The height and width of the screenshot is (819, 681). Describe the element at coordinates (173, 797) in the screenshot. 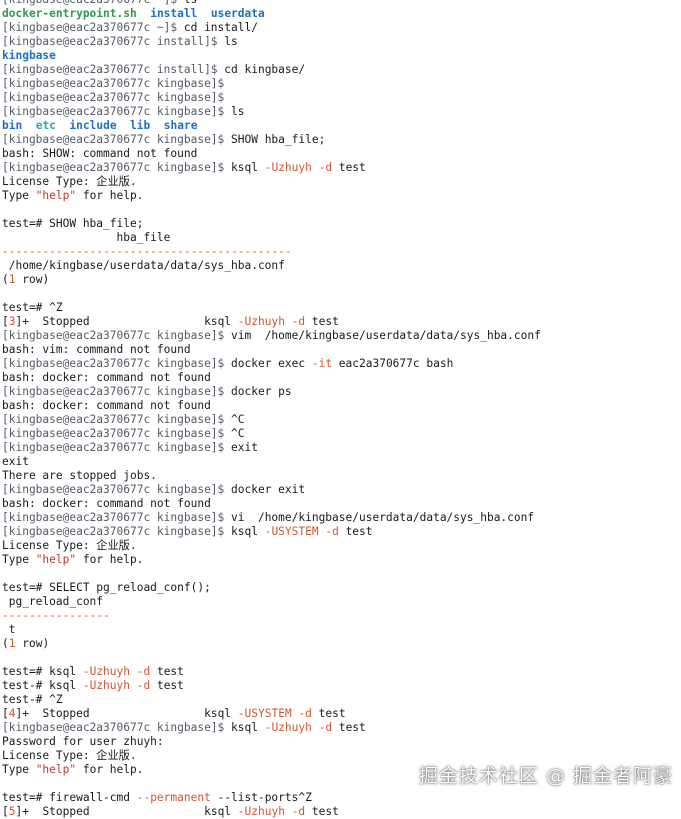

I see `terminal-text: --permanent` at that location.